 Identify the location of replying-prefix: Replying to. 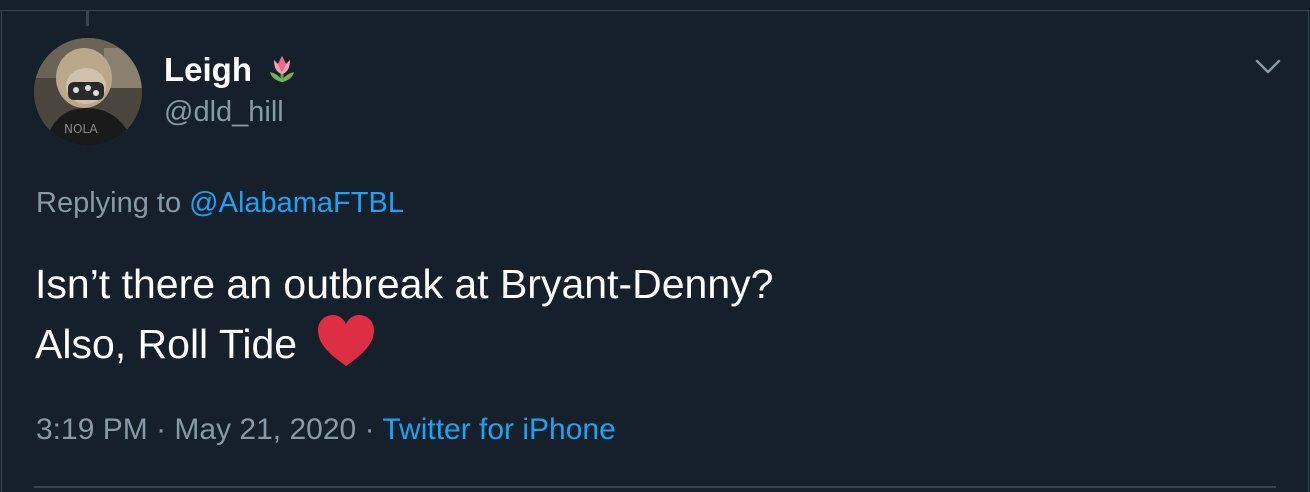
(109, 203).